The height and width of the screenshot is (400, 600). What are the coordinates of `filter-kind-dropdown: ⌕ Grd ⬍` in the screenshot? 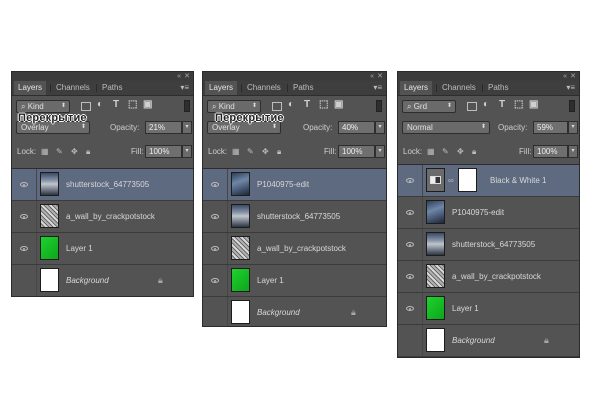 It's located at (429, 106).